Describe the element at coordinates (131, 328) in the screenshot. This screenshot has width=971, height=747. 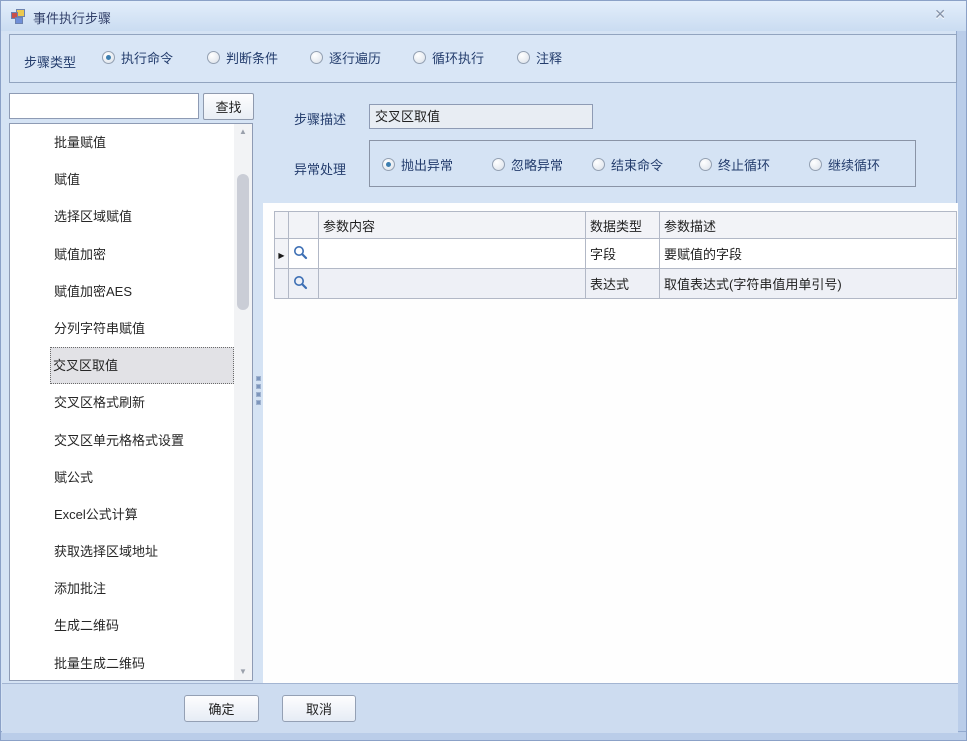
I see `list-item: 分列字符串赋值` at that location.